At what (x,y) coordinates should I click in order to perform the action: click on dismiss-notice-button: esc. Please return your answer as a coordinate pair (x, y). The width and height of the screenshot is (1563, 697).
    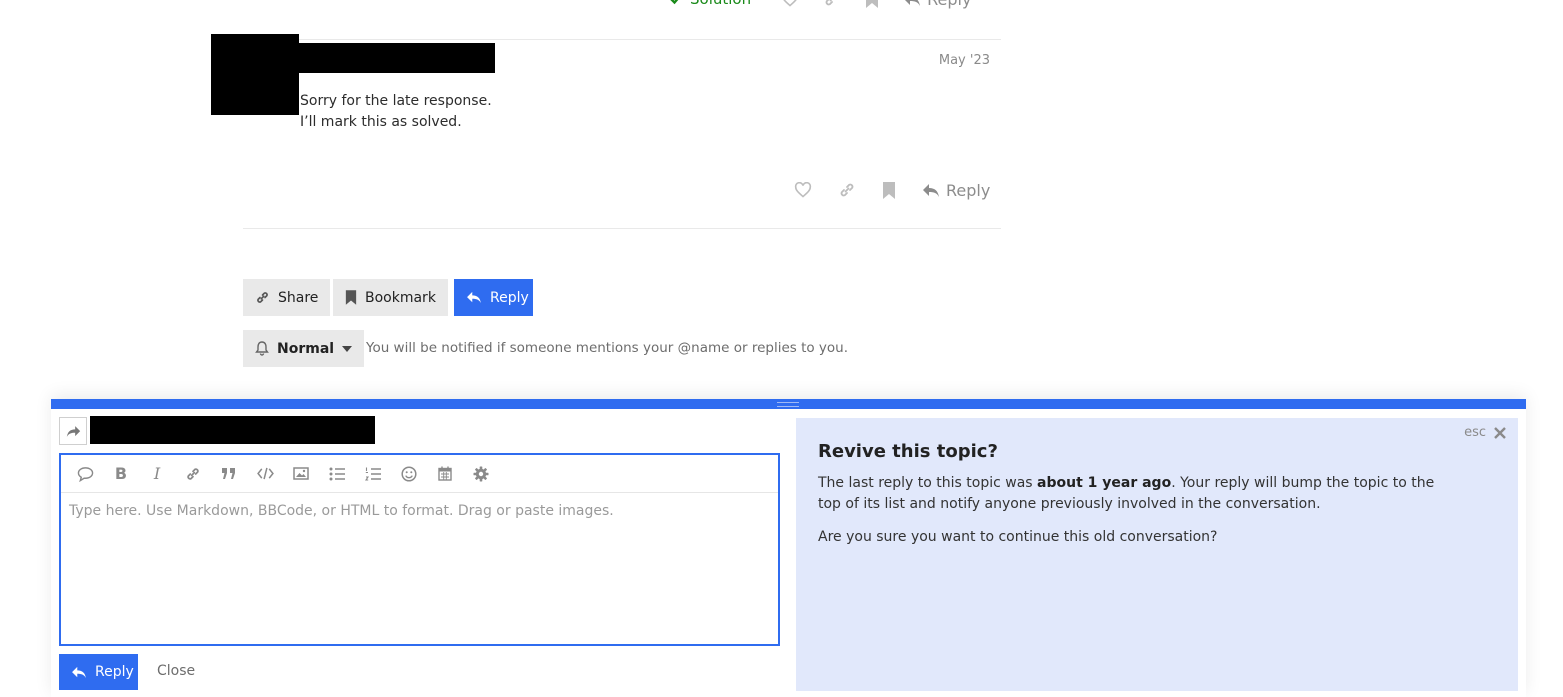
    Looking at the image, I should click on (1485, 432).